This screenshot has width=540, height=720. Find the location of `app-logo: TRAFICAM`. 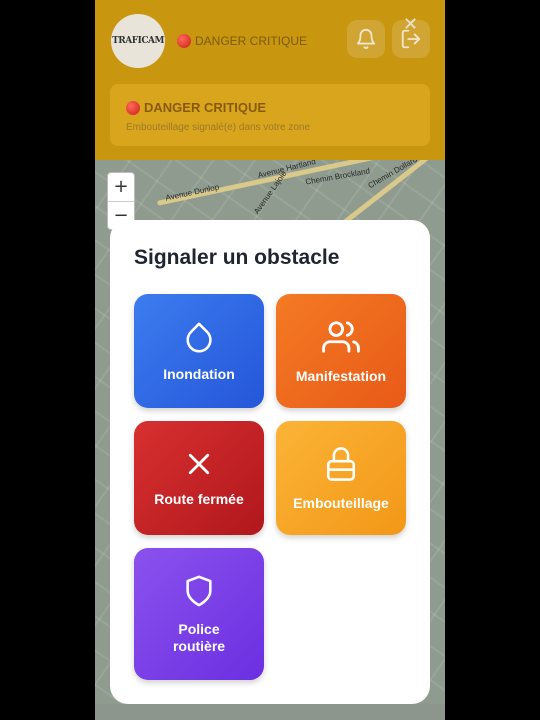

app-logo: TRAFICAM is located at coordinates (138, 41).